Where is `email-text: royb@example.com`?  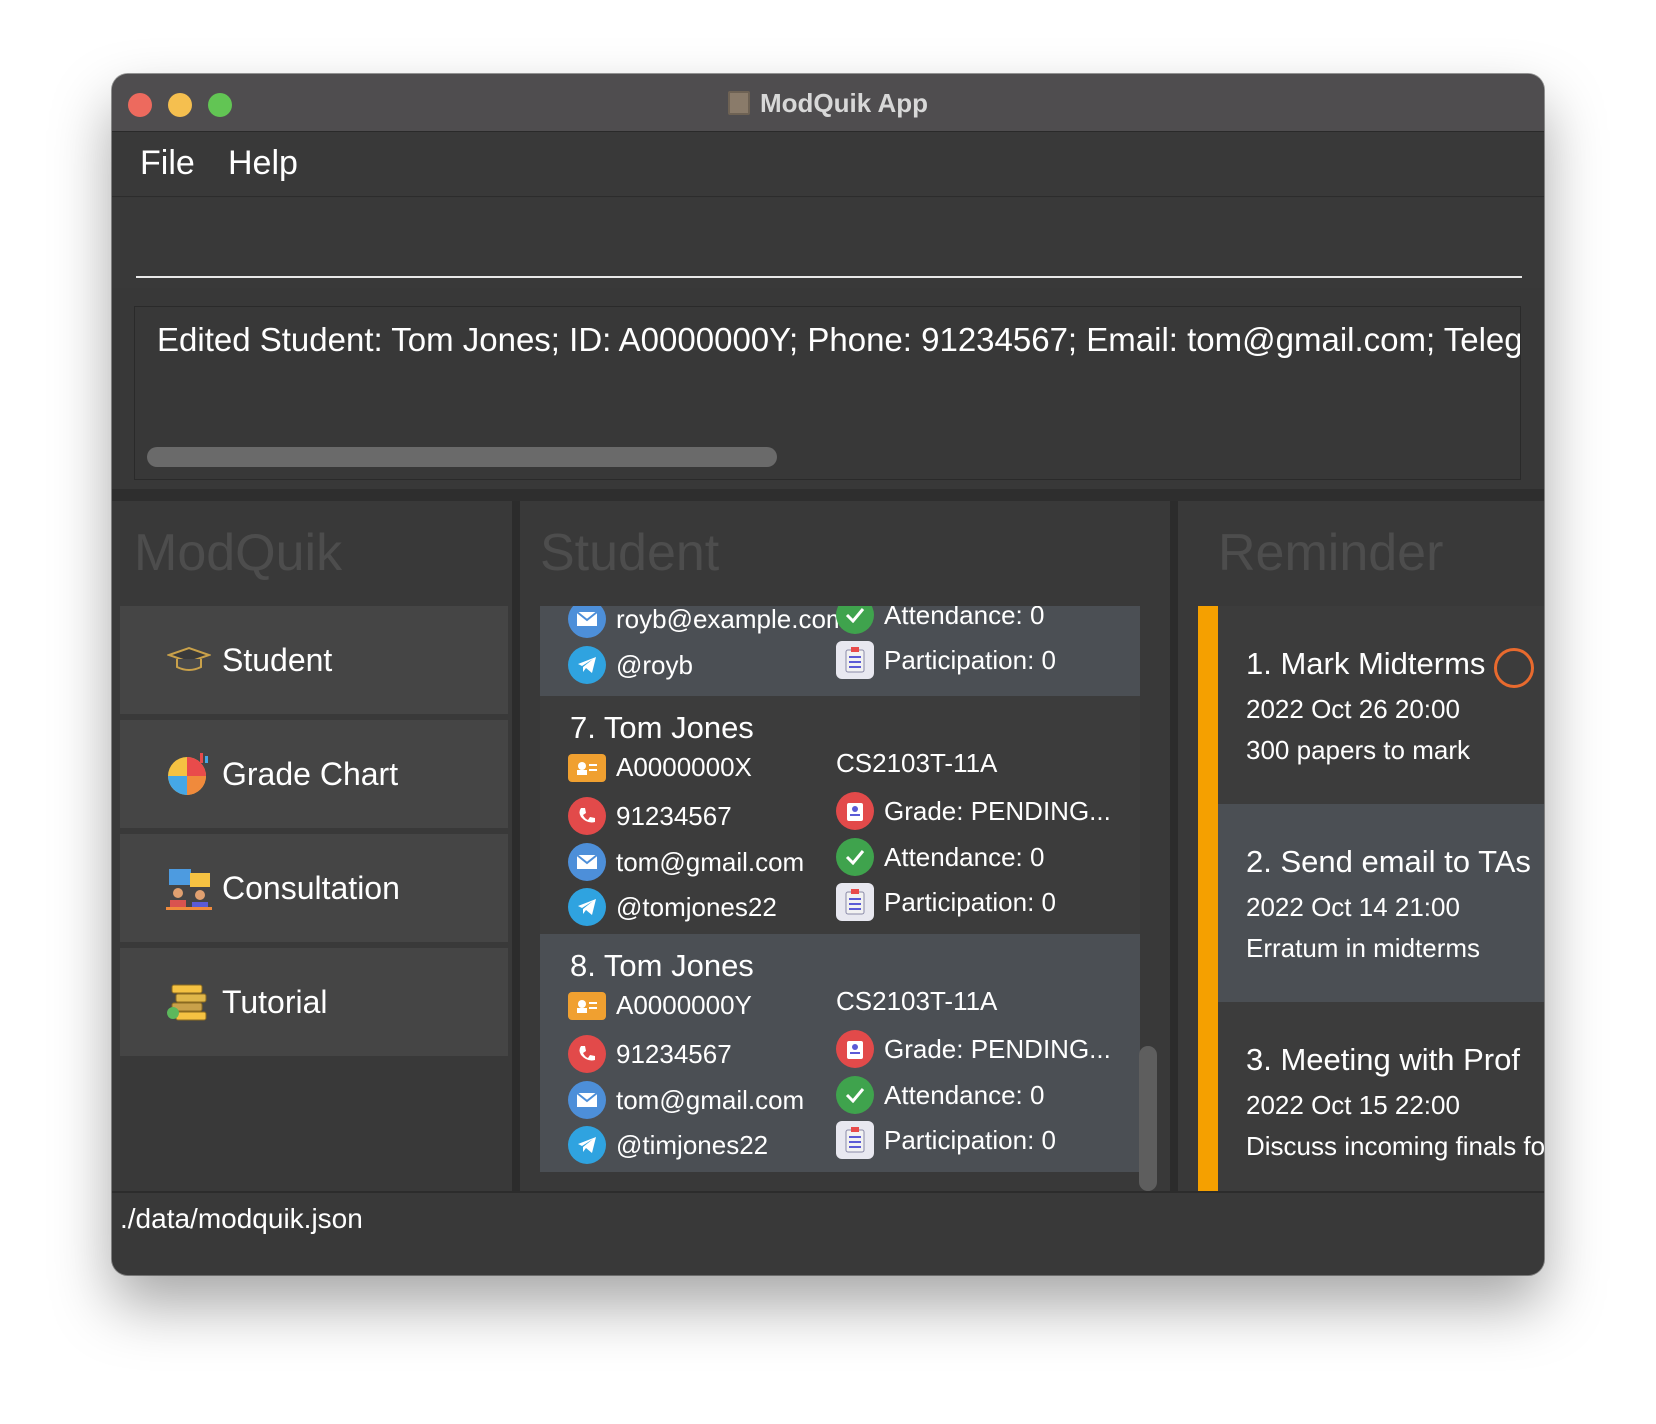 email-text: royb@example.com is located at coordinates (732, 620).